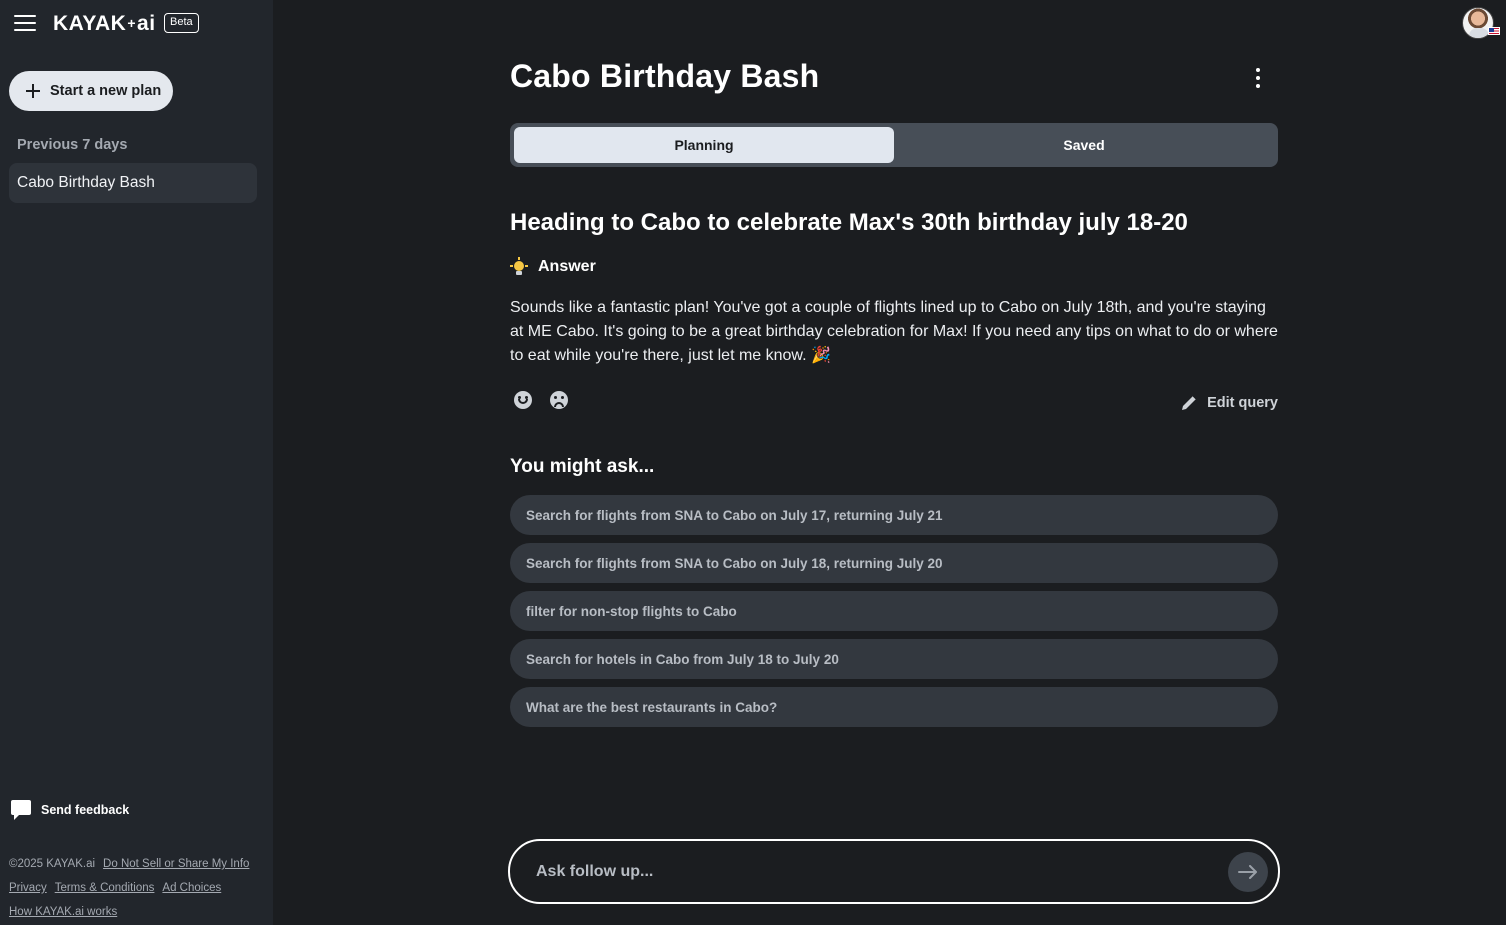 The height and width of the screenshot is (925, 1506). What do you see at coordinates (704, 145) in the screenshot?
I see `tab-planning: Planning` at bounding box center [704, 145].